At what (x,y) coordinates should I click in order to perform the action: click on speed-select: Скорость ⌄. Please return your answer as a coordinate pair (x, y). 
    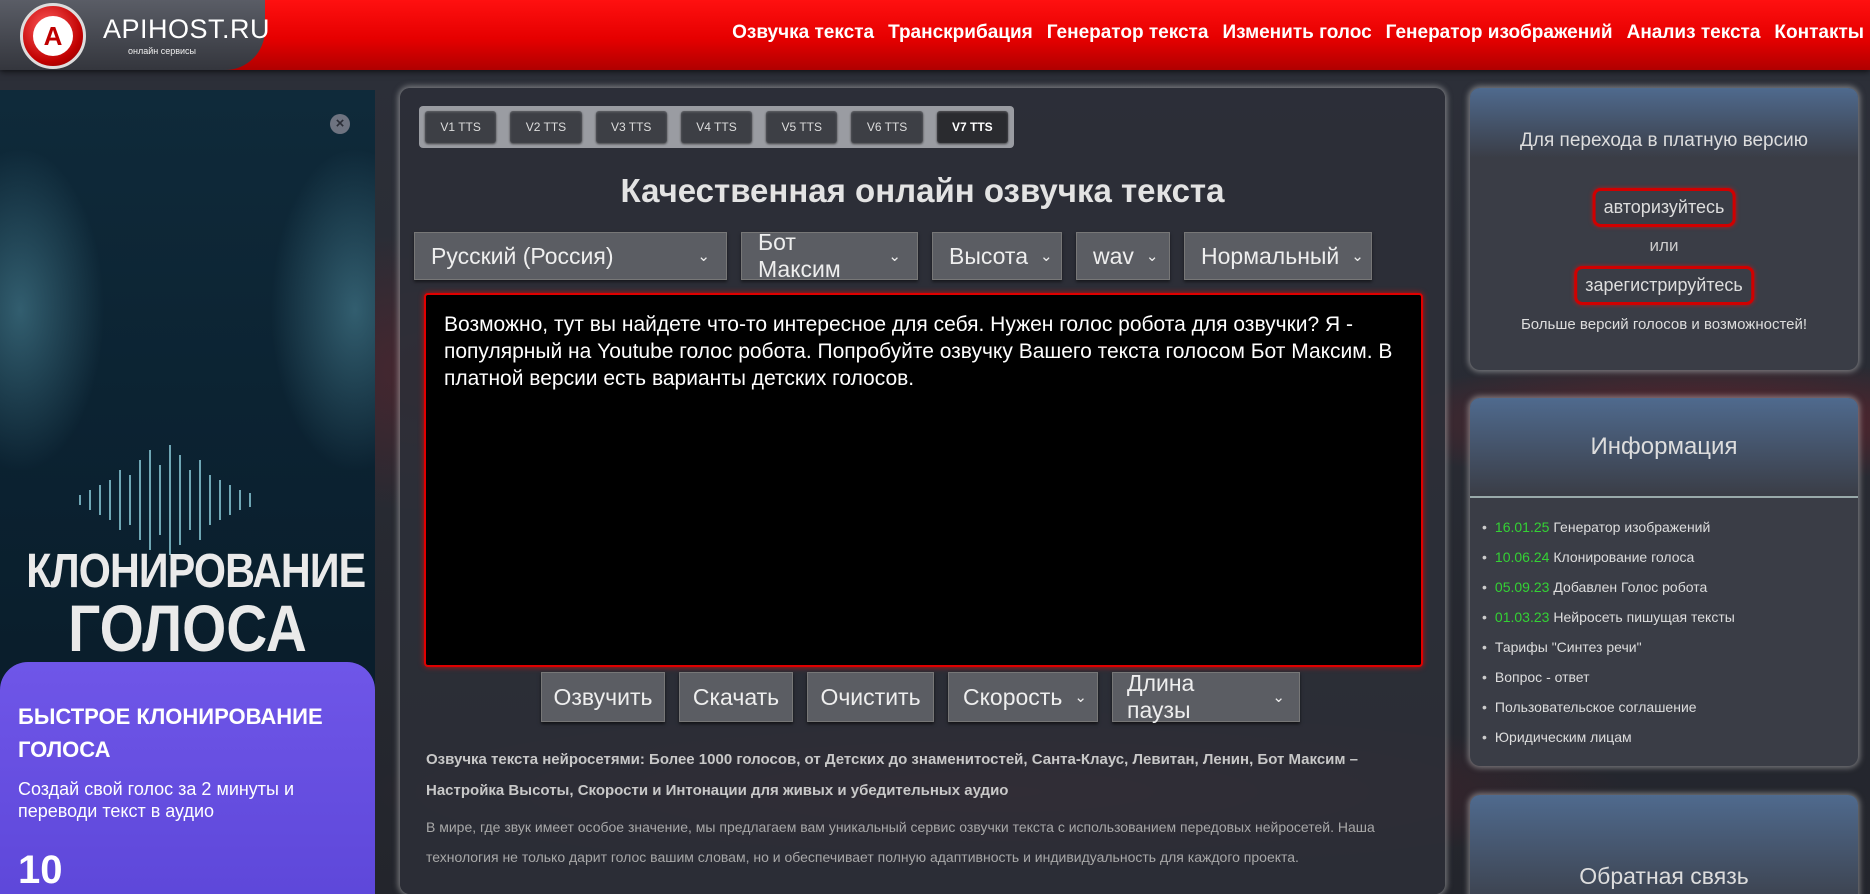
    Looking at the image, I should click on (1023, 697).